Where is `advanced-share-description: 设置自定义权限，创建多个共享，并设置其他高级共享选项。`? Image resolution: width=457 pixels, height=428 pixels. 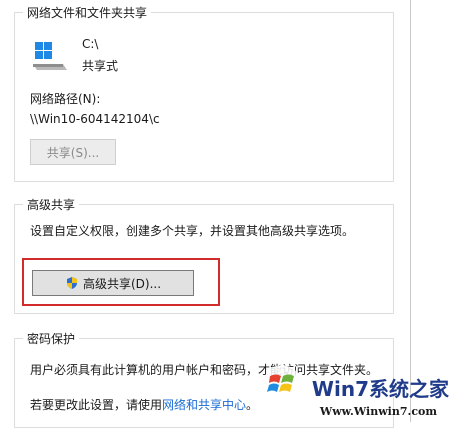 advanced-share-description: 设置自定义权限，创建多个共享，并设置其他高级共享选项。 is located at coordinates (192, 231).